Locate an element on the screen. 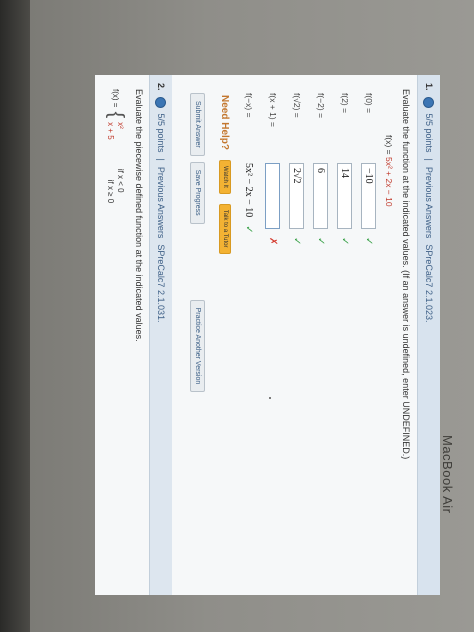  question-number: 2. is located at coordinates (161, 87).